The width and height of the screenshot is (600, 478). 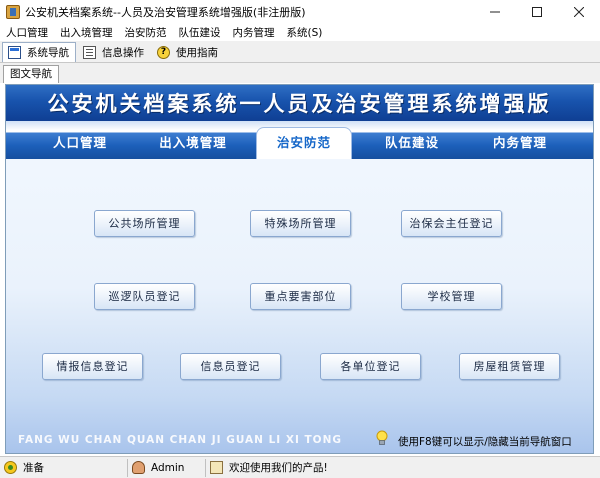 What do you see at coordinates (48, 53) in the screenshot?
I see `tab-system-nav-label: 系统导航` at bounding box center [48, 53].